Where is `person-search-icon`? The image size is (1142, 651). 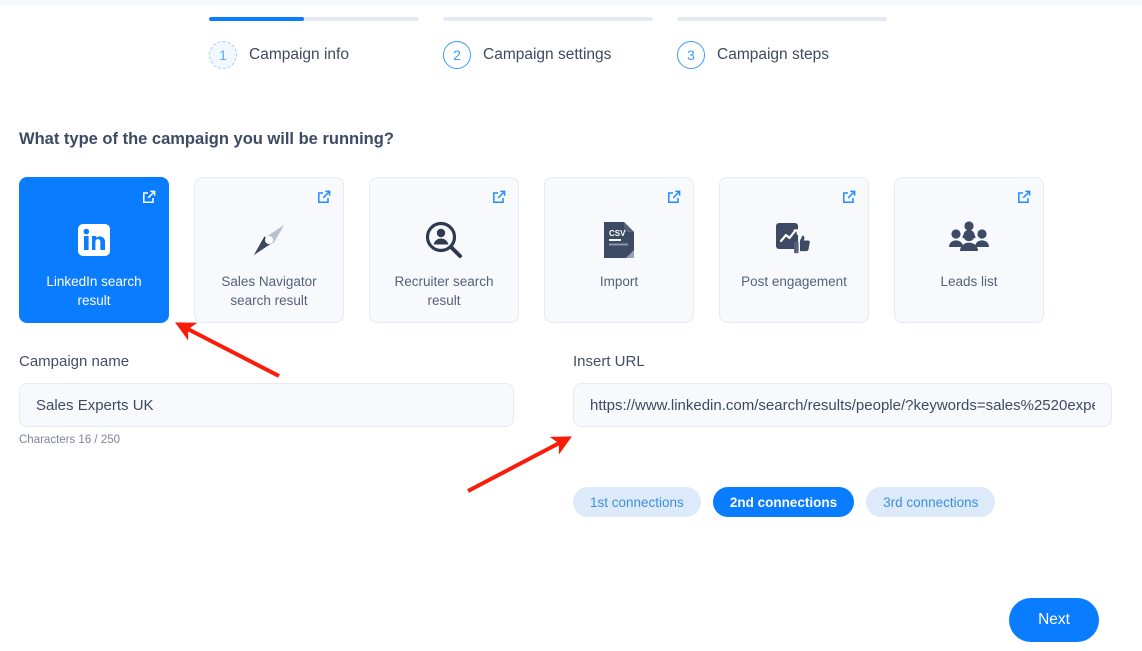
person-search-icon is located at coordinates (444, 240).